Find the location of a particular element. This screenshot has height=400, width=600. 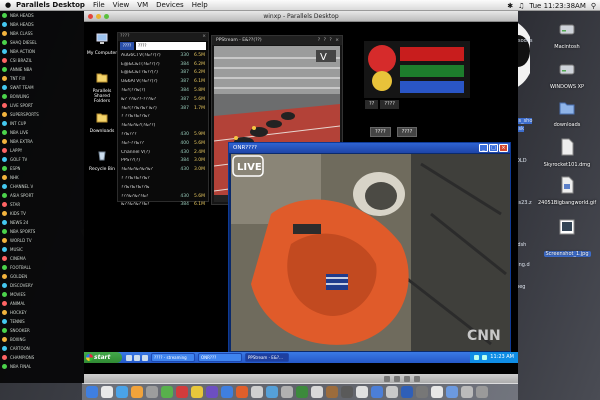

channel-row: E@&C&T(?&??(?) 384 6.2M is located at coordinates (163, 64).